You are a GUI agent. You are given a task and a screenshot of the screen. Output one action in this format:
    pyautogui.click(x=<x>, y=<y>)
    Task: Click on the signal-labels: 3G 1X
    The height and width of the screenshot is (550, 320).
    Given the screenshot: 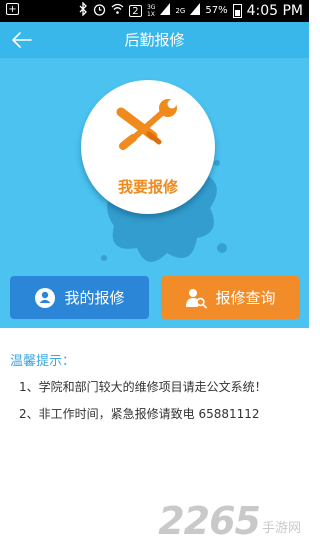 What is the action you would take?
    pyautogui.click(x=151, y=11)
    